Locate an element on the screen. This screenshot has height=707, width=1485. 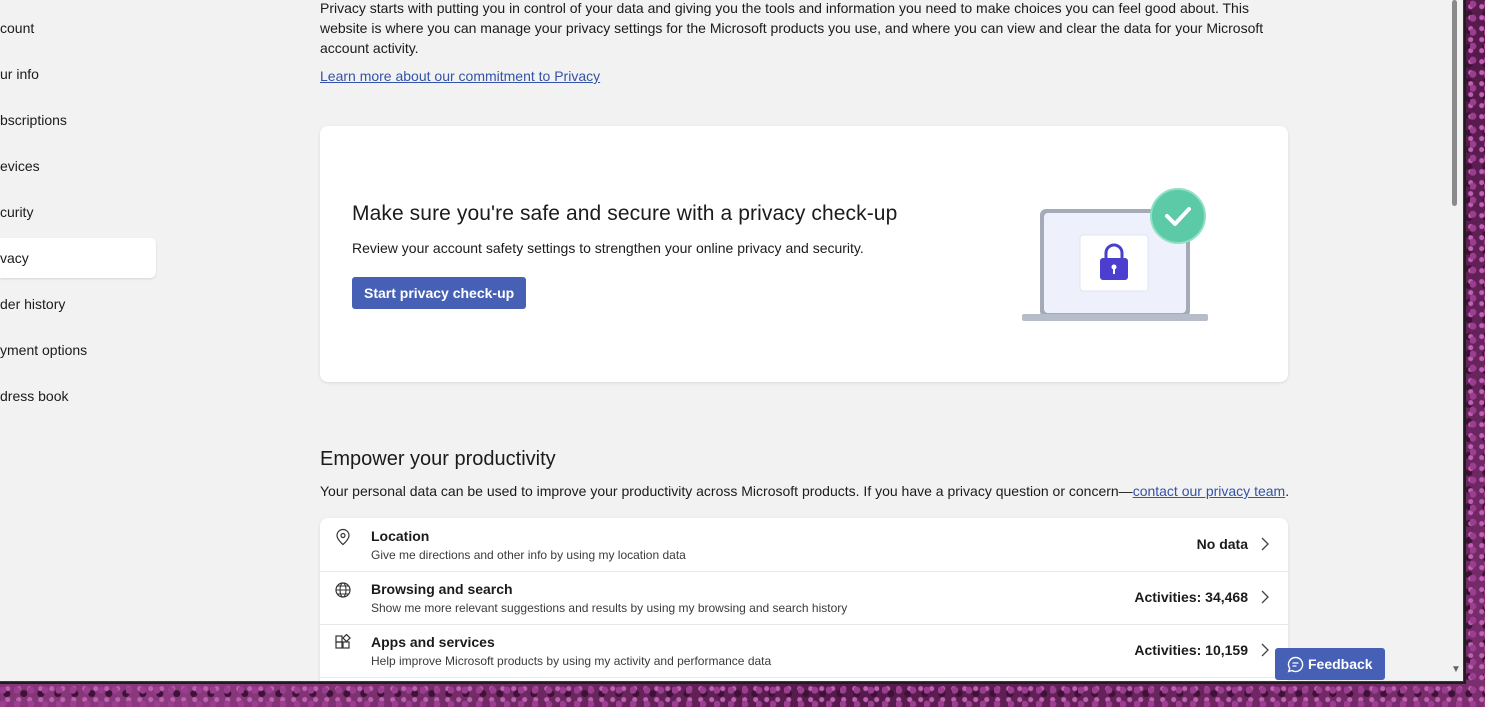
sidebar-item-label: dress book is located at coordinates (34, 396).